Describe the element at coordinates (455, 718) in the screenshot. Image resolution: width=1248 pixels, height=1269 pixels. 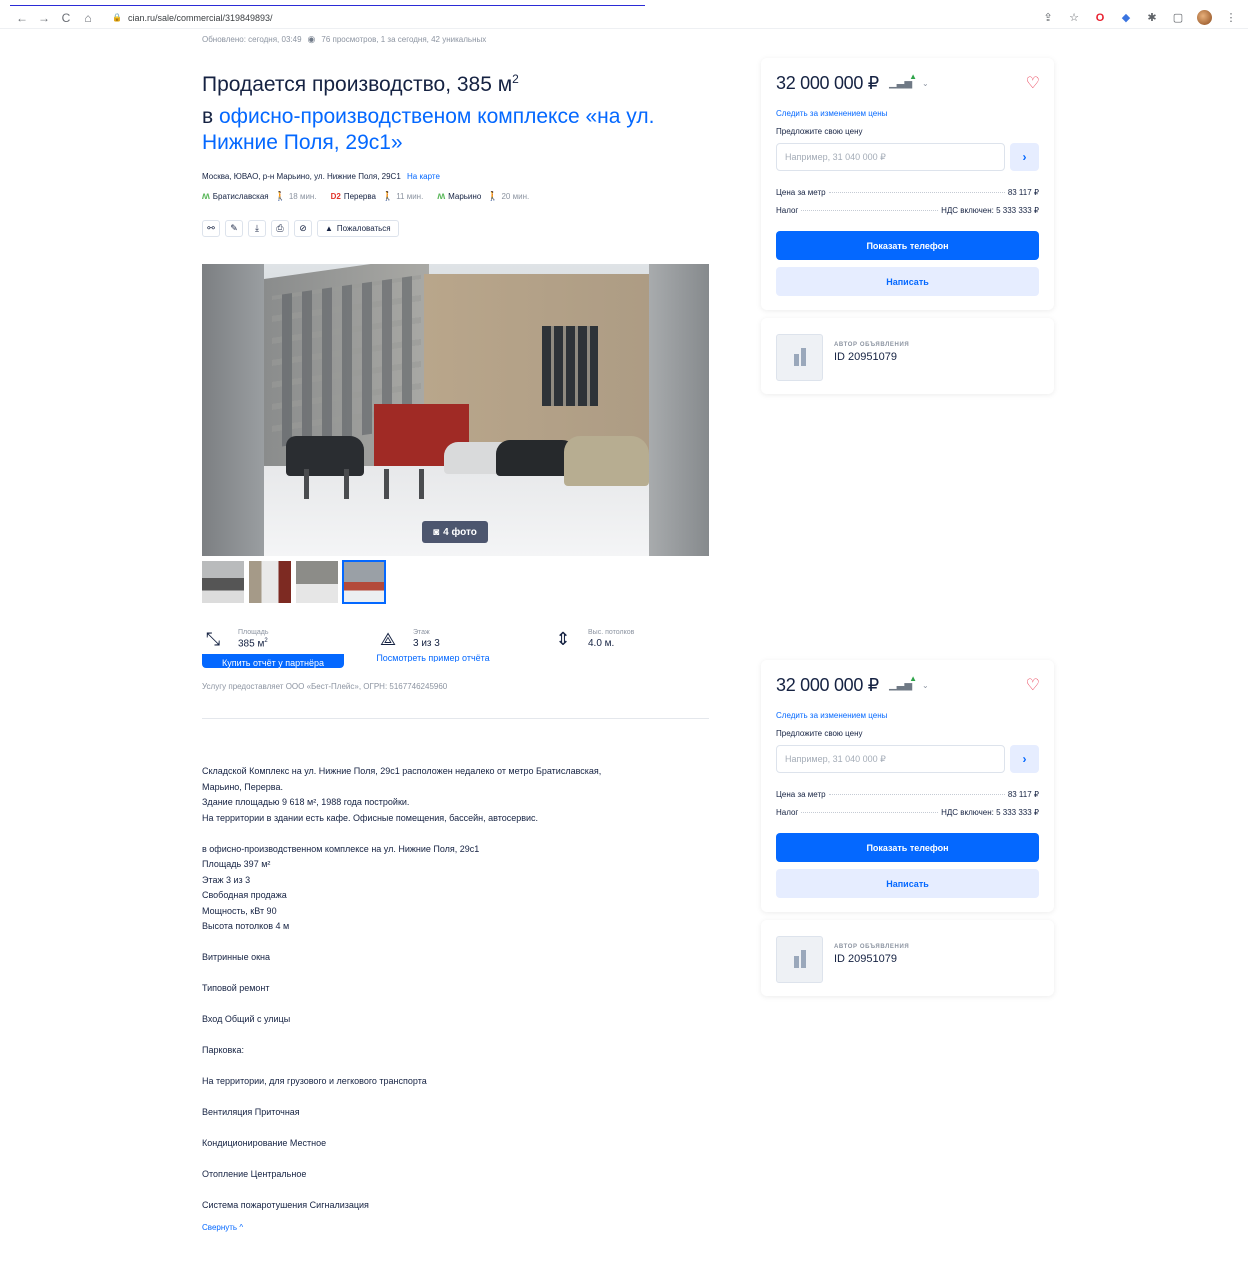
I see `divider` at that location.